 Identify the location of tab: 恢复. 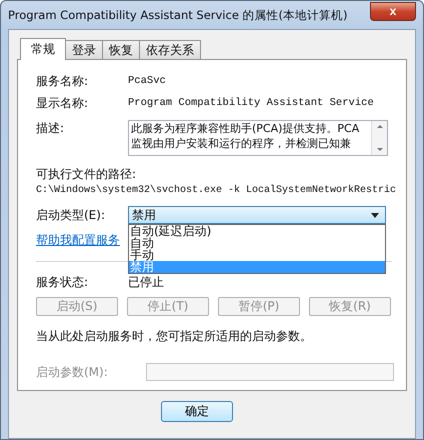
(121, 49).